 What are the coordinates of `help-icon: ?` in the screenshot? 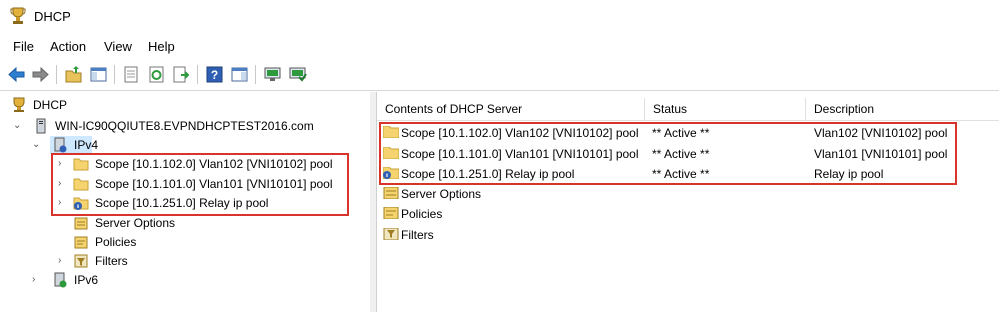 It's located at (214, 74).